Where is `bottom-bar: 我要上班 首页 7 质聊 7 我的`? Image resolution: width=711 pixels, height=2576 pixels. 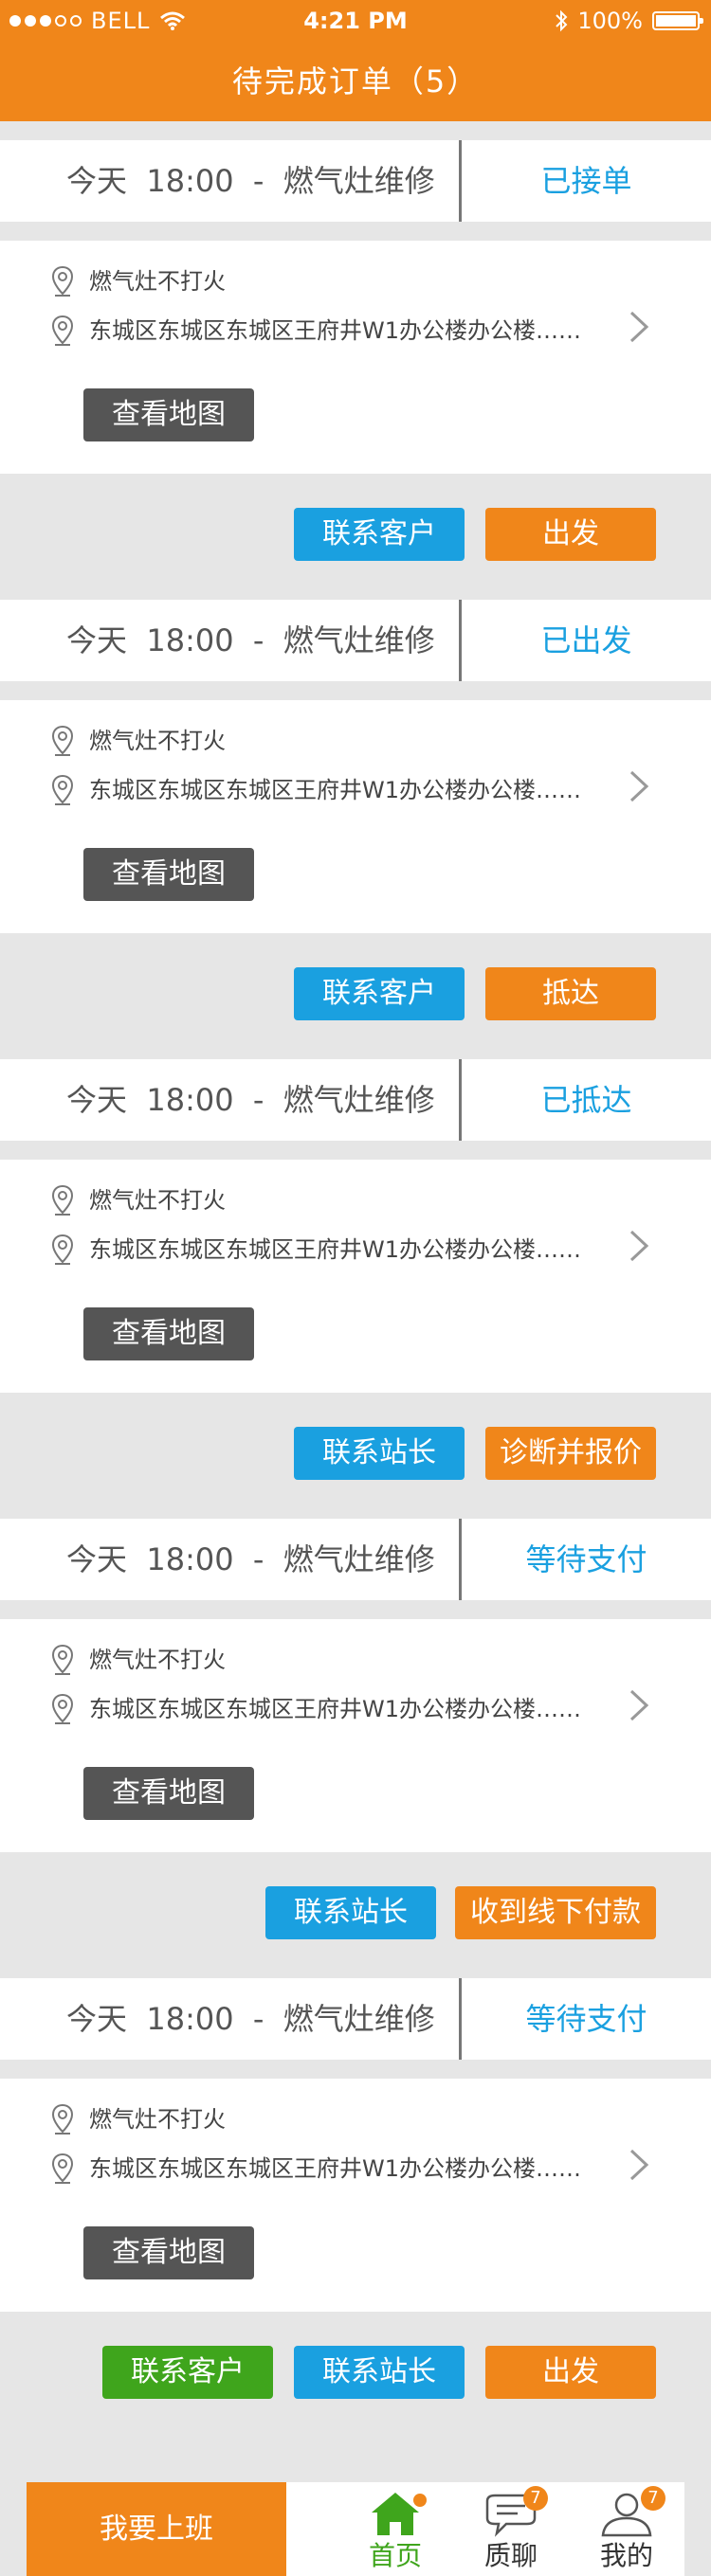
bottom-bar: 我要上班 首页 7 质聊 7 我的 is located at coordinates (355, 2529).